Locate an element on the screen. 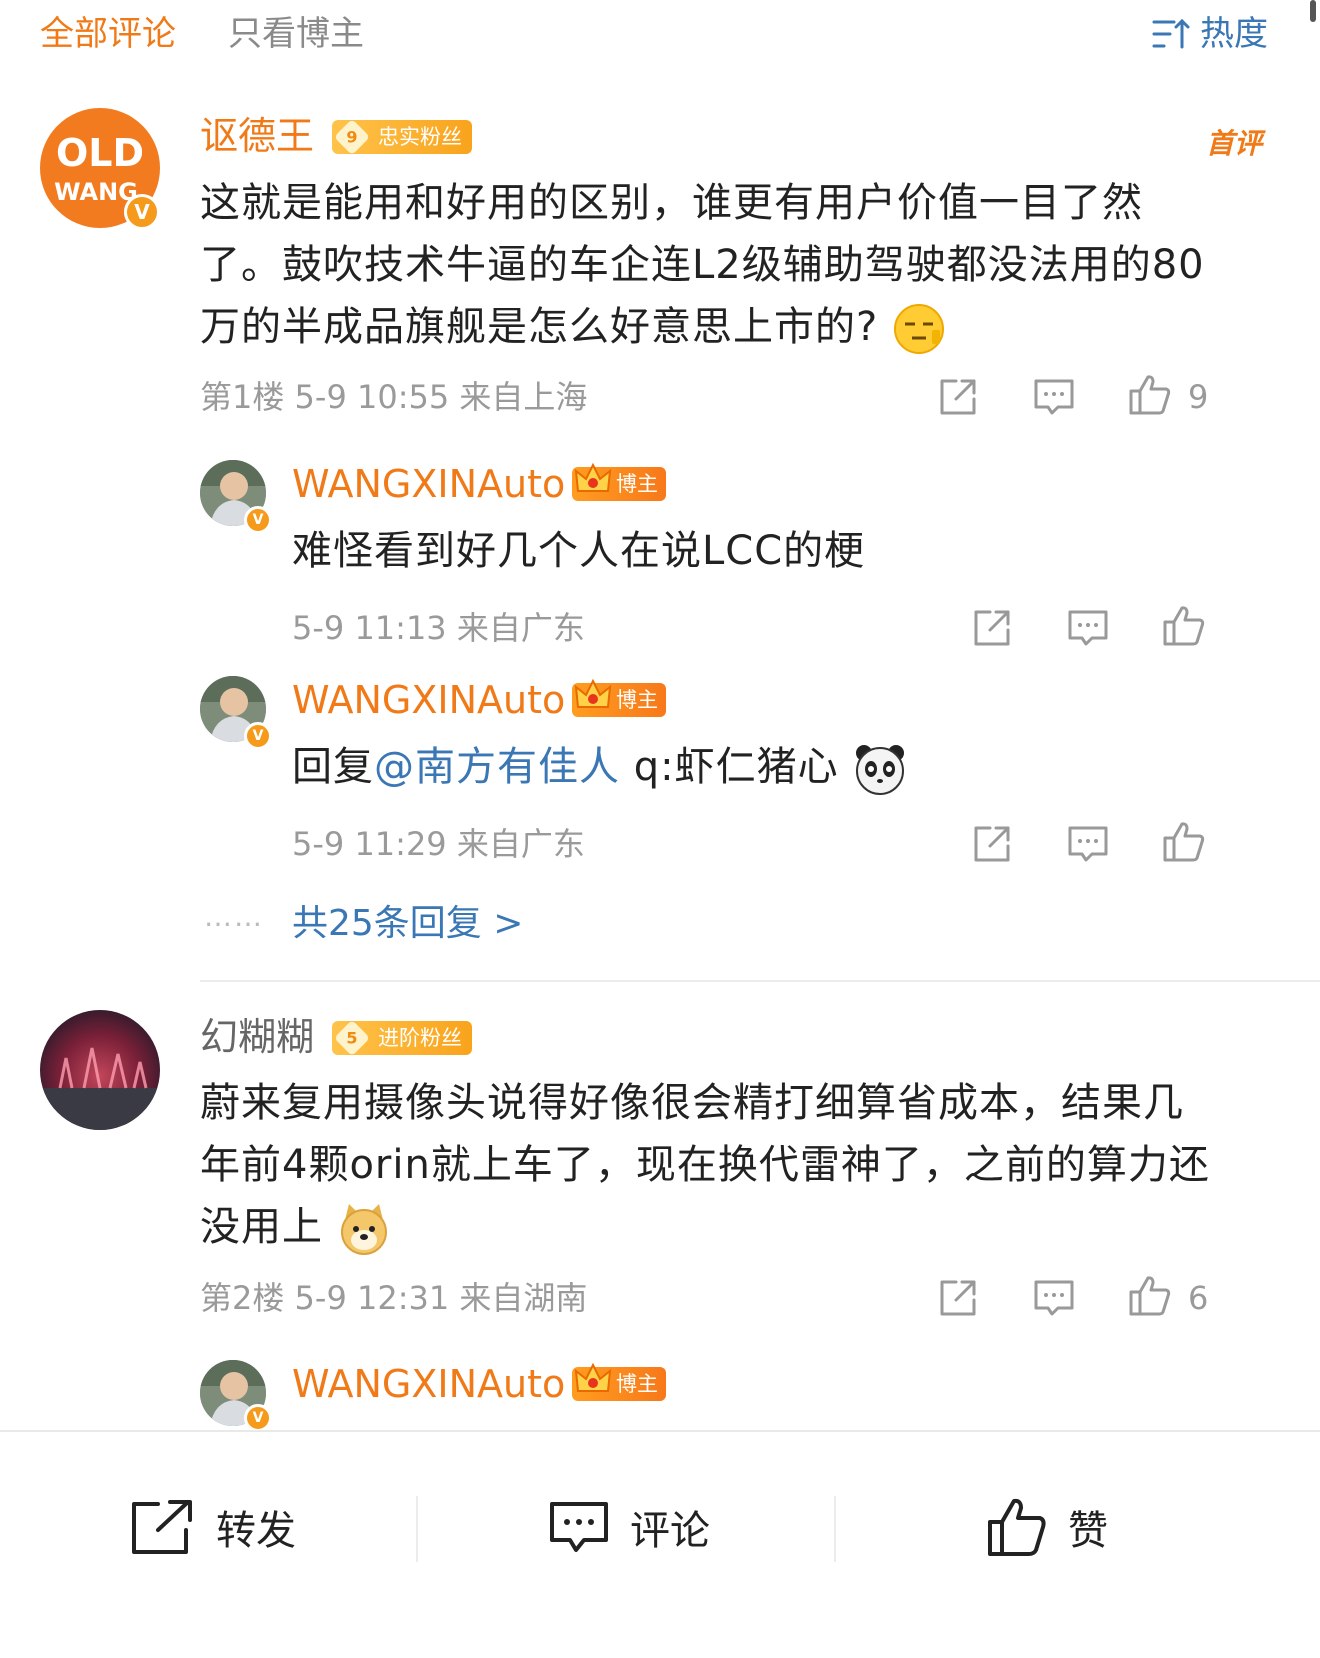  reply-text: 难怪看到好几个人在说LCC的梗 is located at coordinates (579, 551).